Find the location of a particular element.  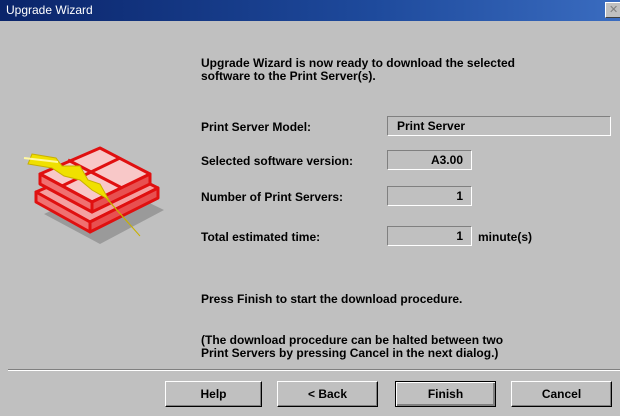

server-count-field: 1 is located at coordinates (429, 196).